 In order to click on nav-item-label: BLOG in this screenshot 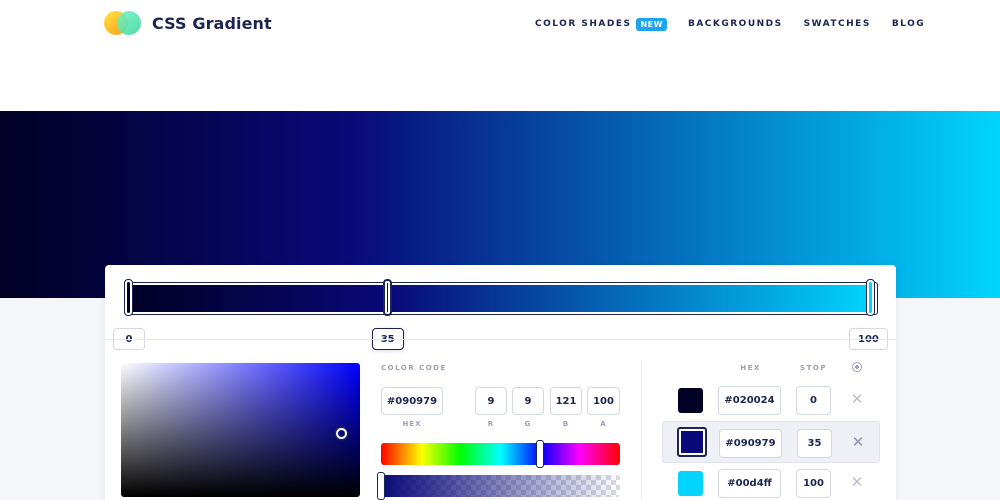, I will do `click(908, 24)`.